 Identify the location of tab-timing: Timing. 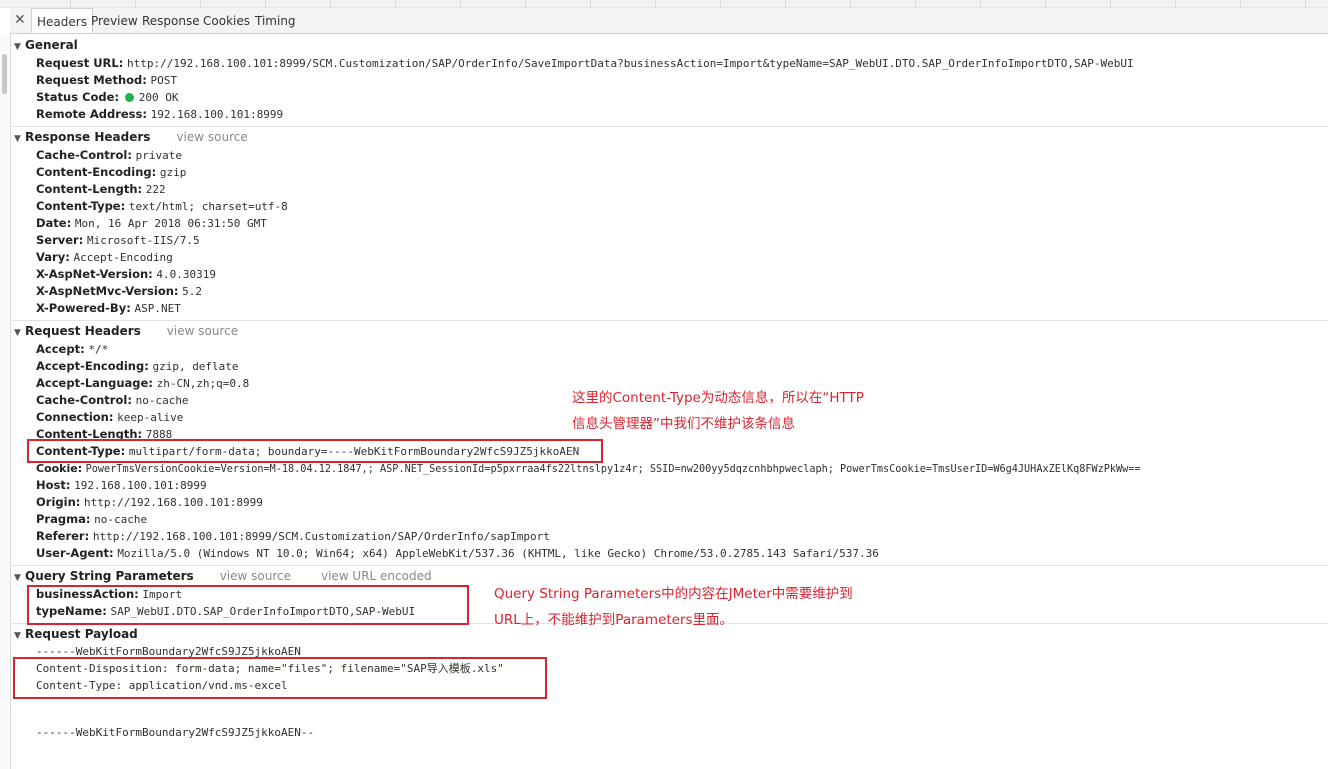
(275, 20).